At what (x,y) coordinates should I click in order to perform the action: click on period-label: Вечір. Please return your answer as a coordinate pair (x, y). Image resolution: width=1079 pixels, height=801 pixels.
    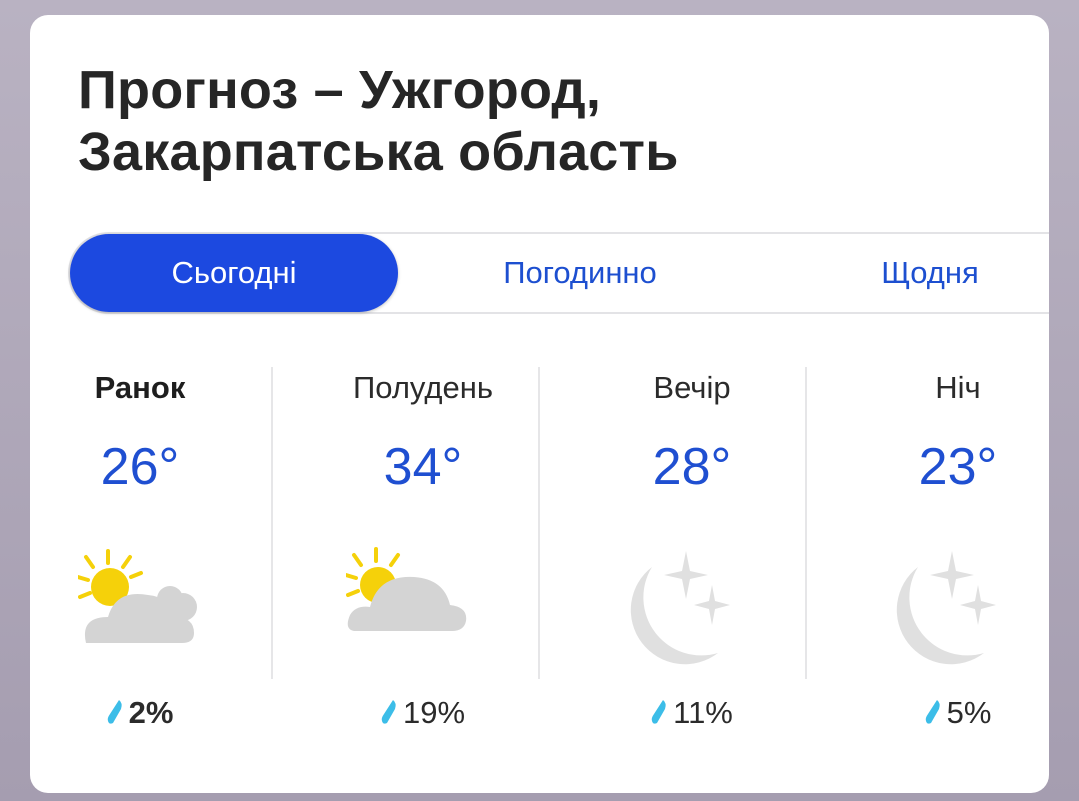
    Looking at the image, I should click on (692, 387).